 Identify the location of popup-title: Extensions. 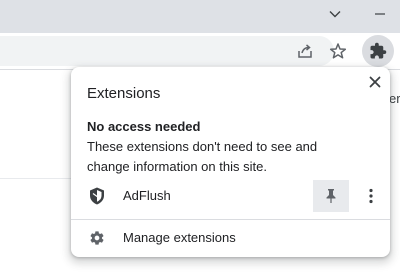
(124, 93).